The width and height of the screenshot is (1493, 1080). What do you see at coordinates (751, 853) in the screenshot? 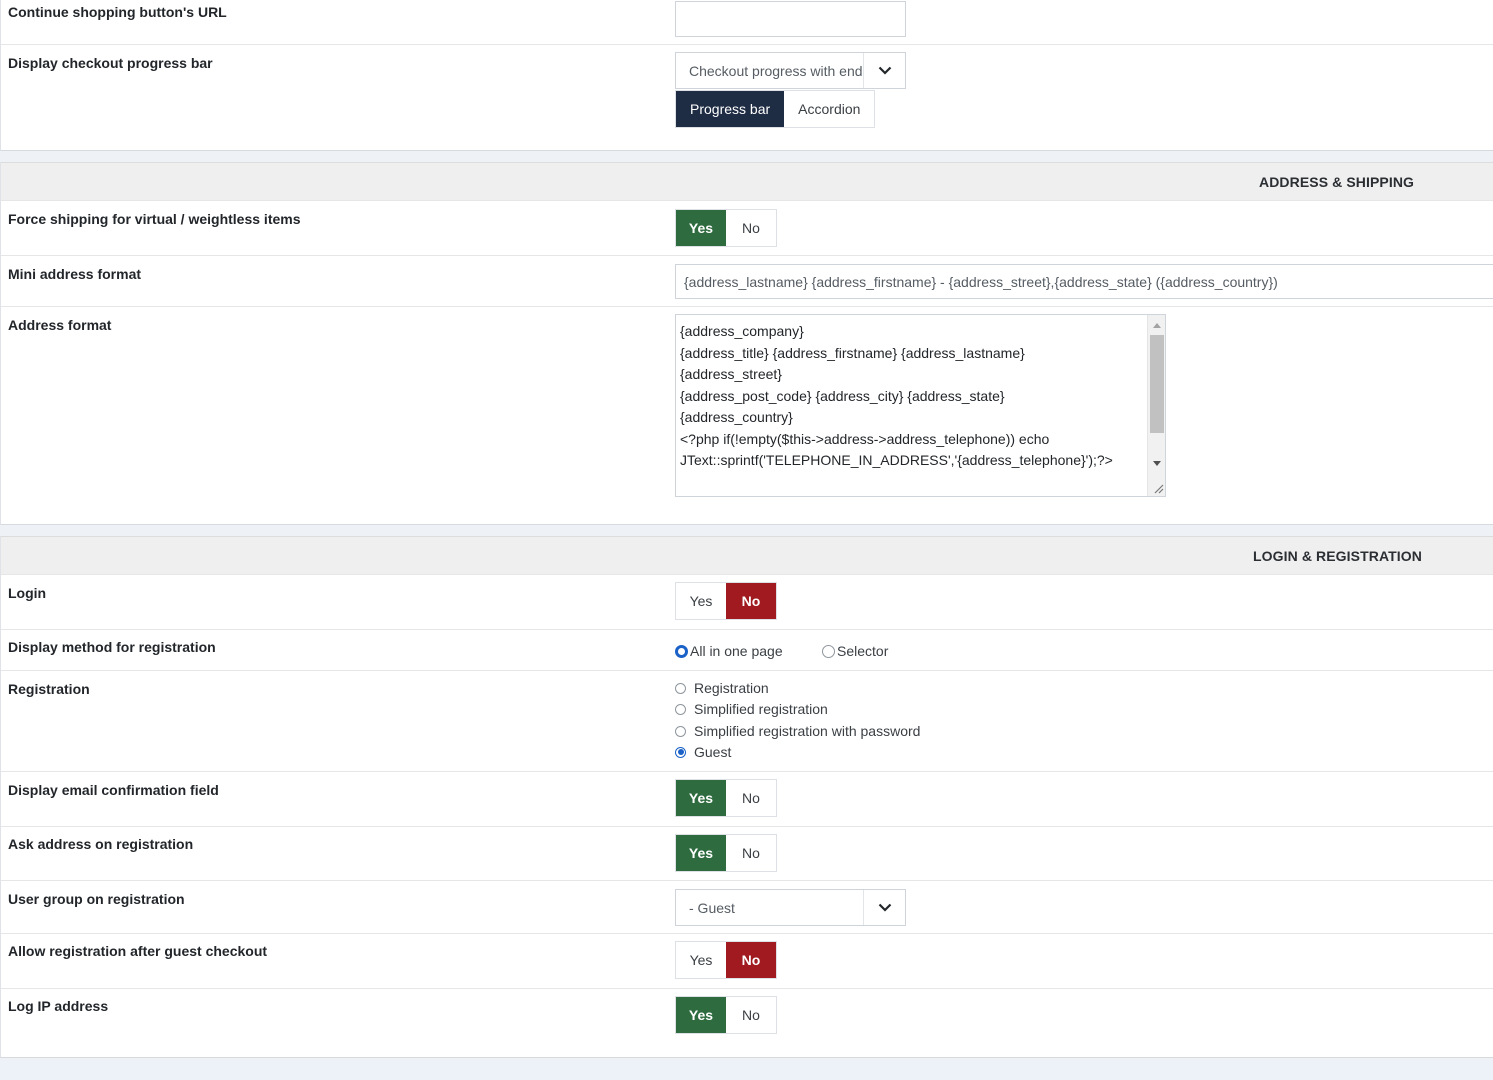
I see `ask-address-no-button: No` at bounding box center [751, 853].